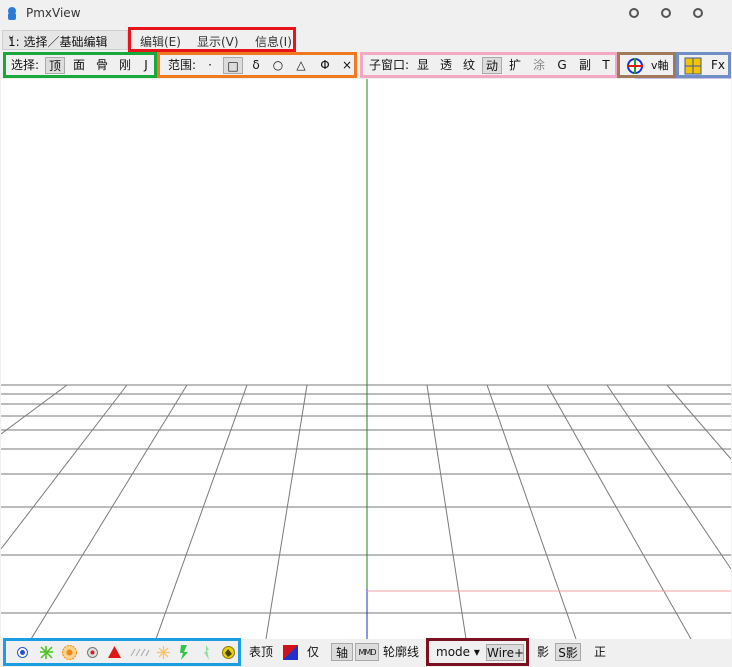  I want to click on app-icon, so click(12, 13).